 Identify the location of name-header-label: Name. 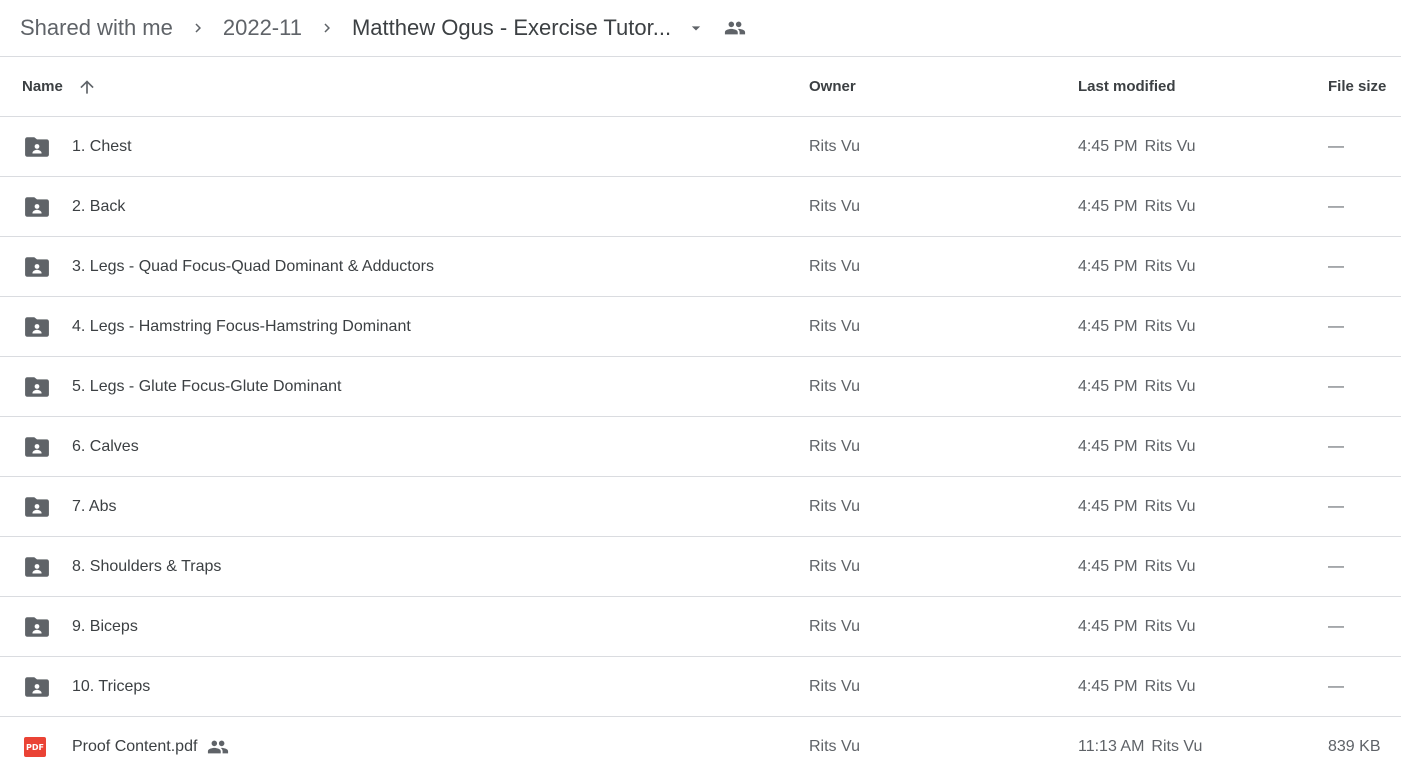
(42, 86).